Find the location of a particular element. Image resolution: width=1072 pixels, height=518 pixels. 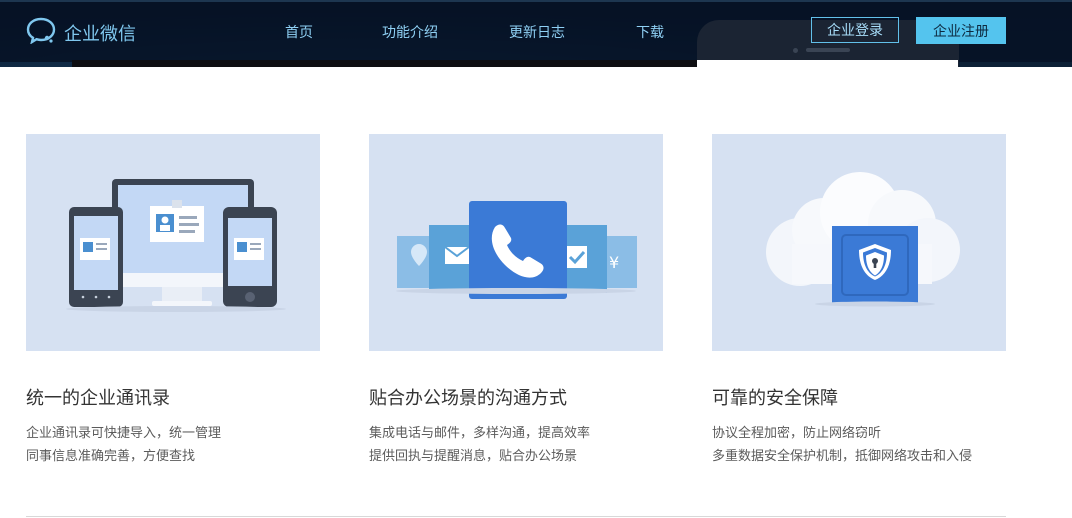

login-button: 企业登录 is located at coordinates (855, 30).